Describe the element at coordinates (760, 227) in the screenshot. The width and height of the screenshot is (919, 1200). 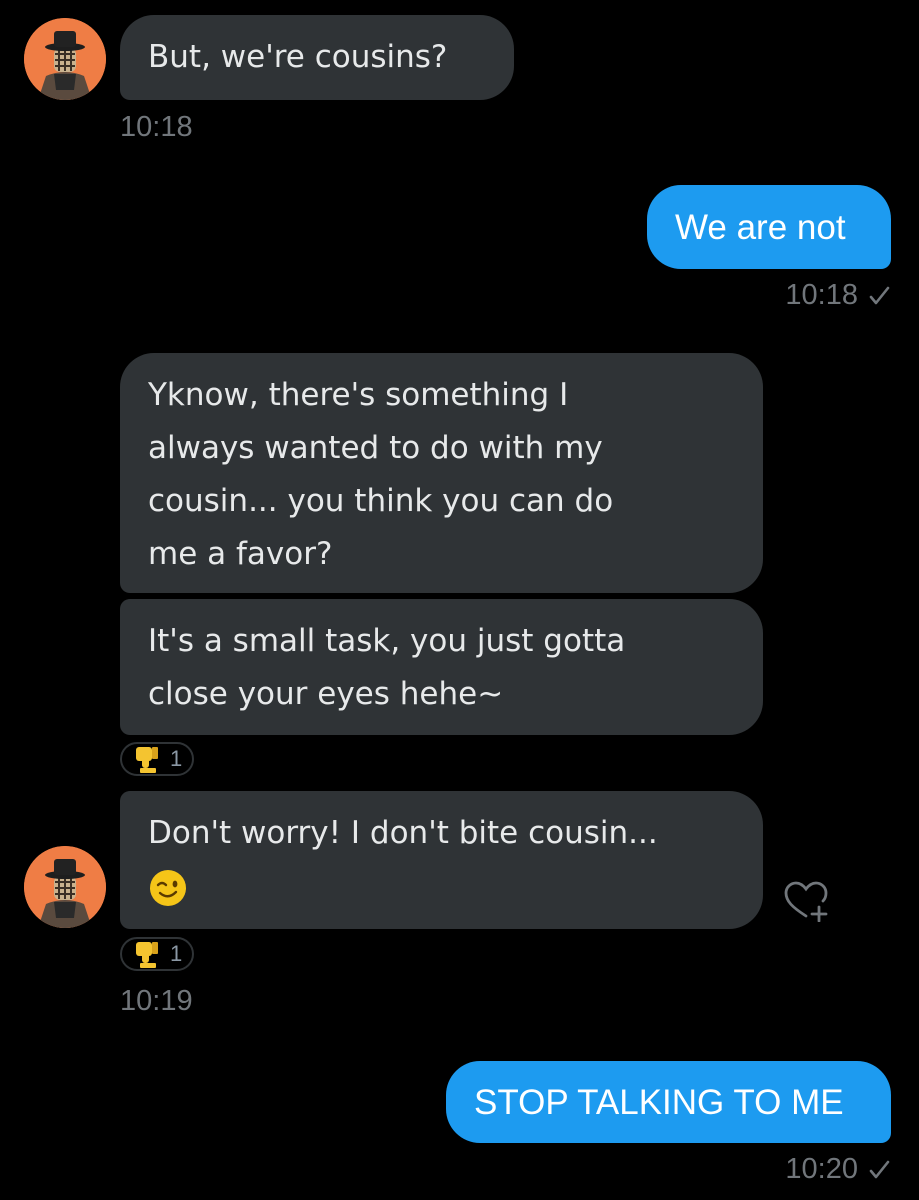
I see `message-text: We are not` at that location.